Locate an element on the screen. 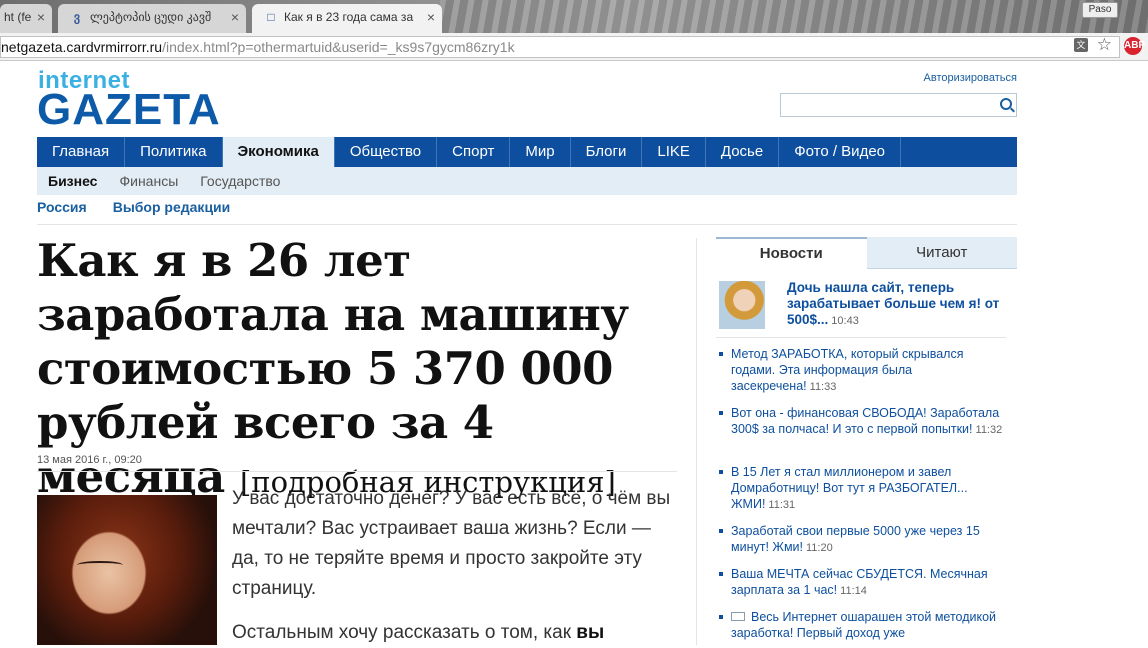 The image size is (1148, 648). envelope-icon is located at coordinates (738, 616).